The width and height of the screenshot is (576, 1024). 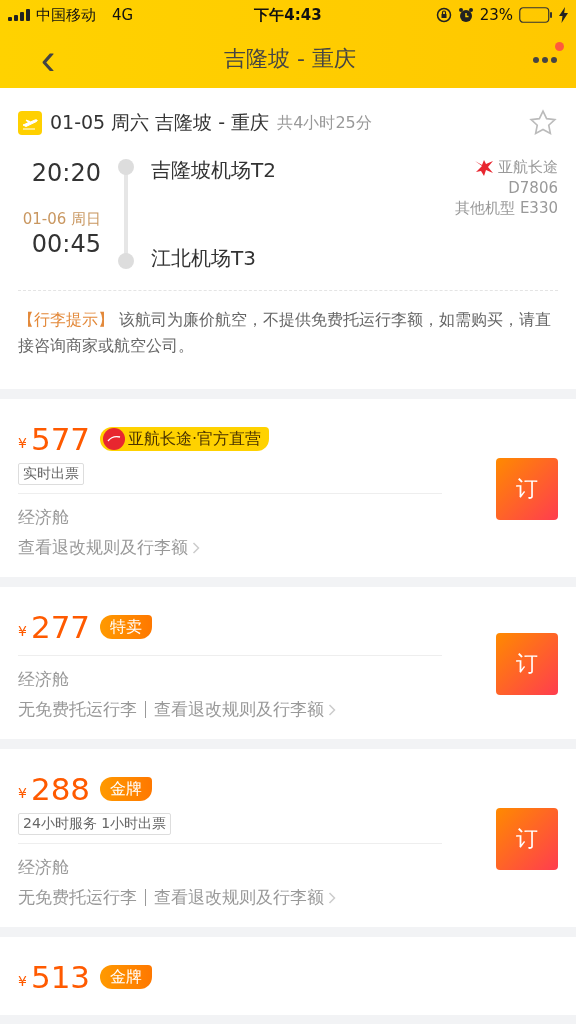 I want to click on rotation-lock-icon, so click(x=443, y=15).